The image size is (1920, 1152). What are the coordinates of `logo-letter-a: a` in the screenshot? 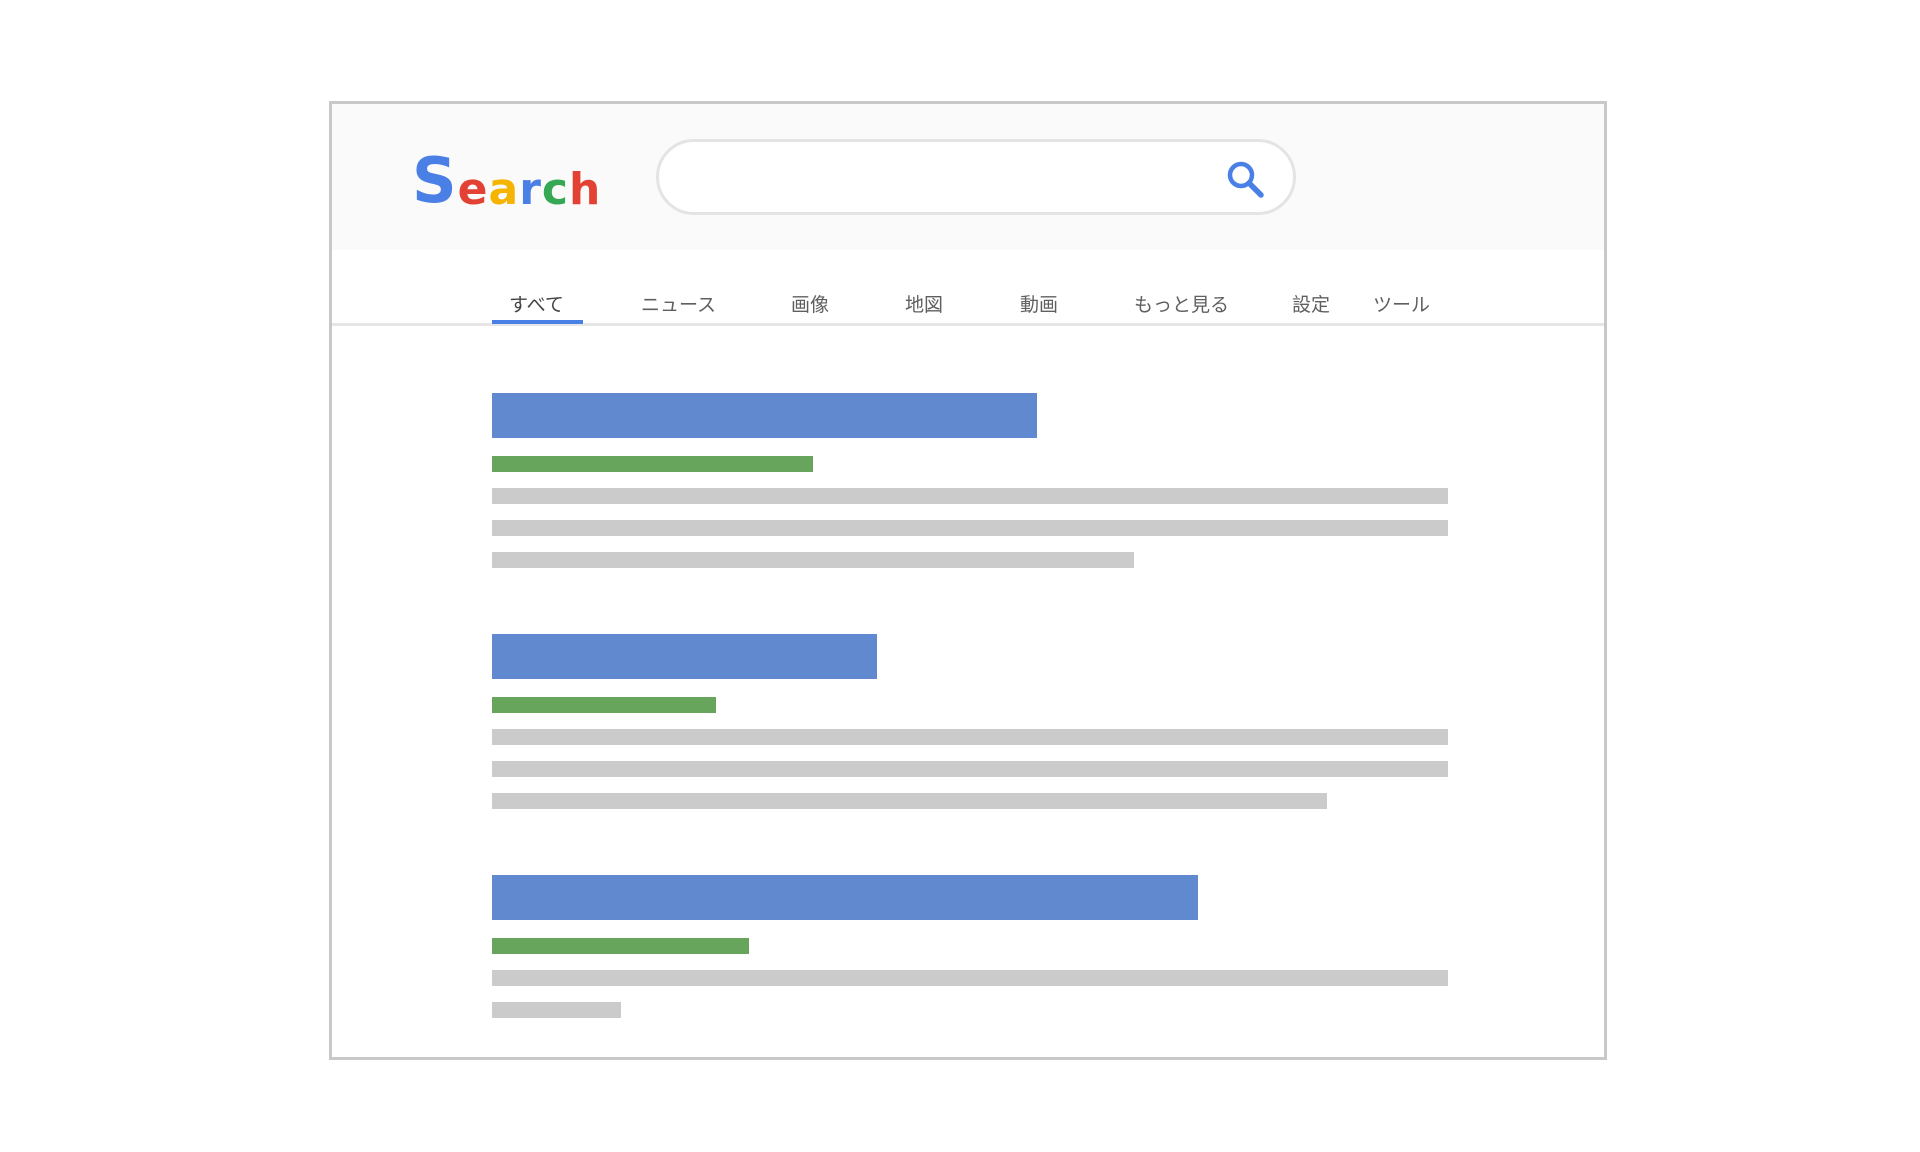 It's located at (504, 189).